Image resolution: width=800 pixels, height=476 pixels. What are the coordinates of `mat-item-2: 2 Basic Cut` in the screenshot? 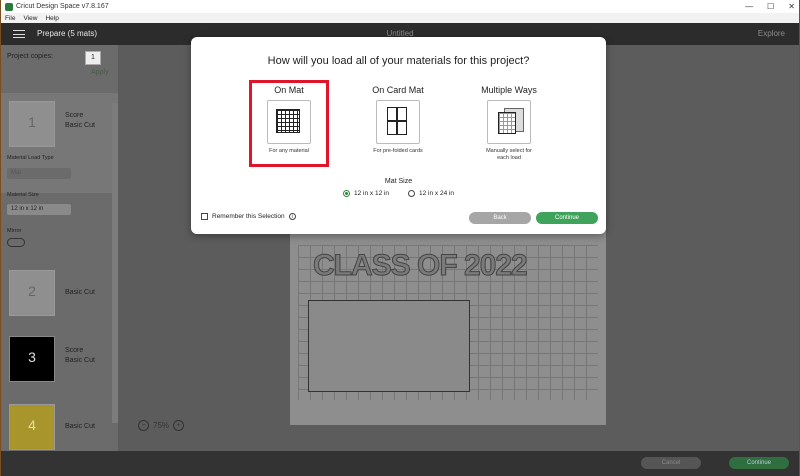 It's located at (59, 297).